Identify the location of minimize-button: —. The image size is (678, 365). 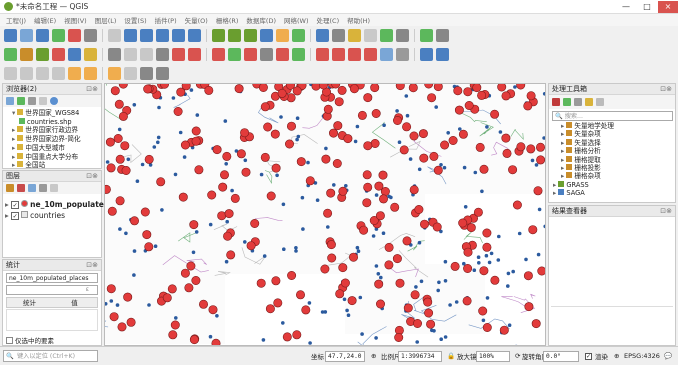
(626, 7).